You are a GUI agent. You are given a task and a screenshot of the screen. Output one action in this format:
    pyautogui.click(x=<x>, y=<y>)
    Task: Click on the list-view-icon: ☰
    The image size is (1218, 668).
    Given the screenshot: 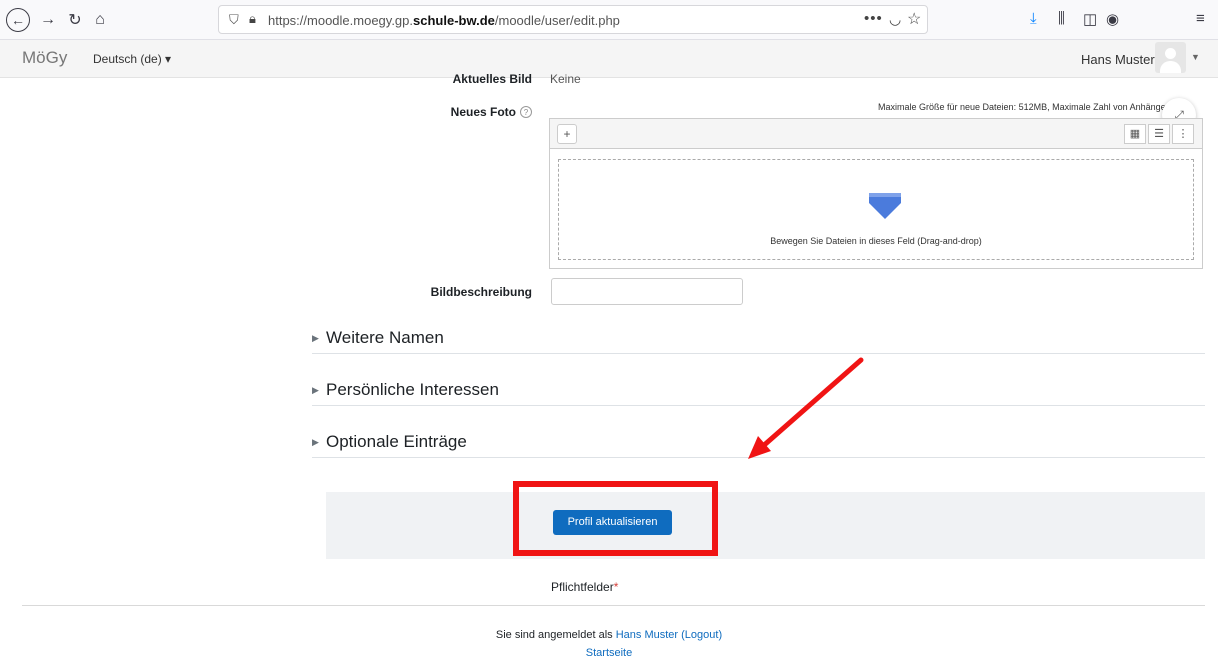 What is the action you would take?
    pyautogui.click(x=1159, y=134)
    